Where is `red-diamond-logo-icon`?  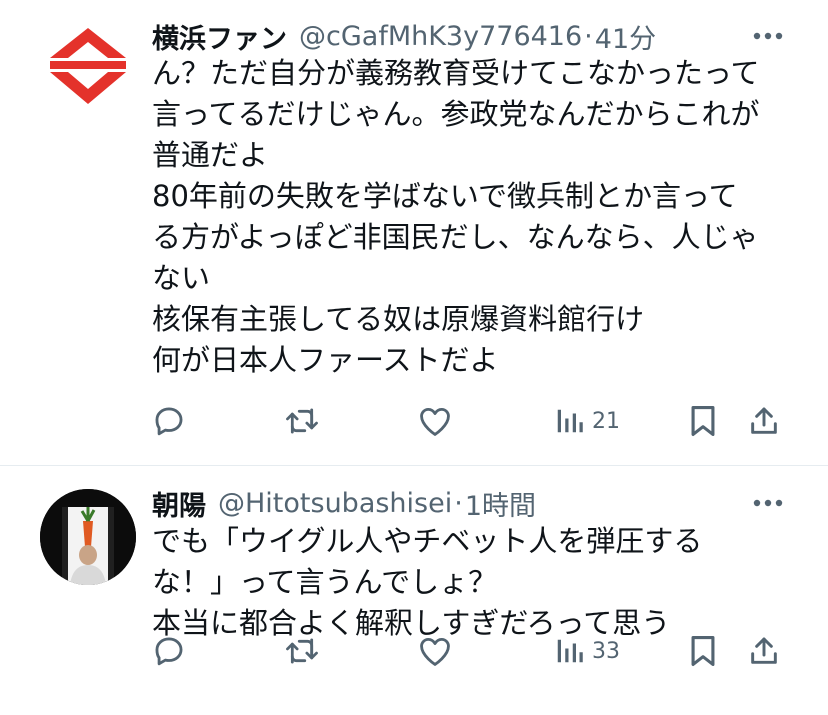
red-diamond-logo-icon is located at coordinates (88, 66).